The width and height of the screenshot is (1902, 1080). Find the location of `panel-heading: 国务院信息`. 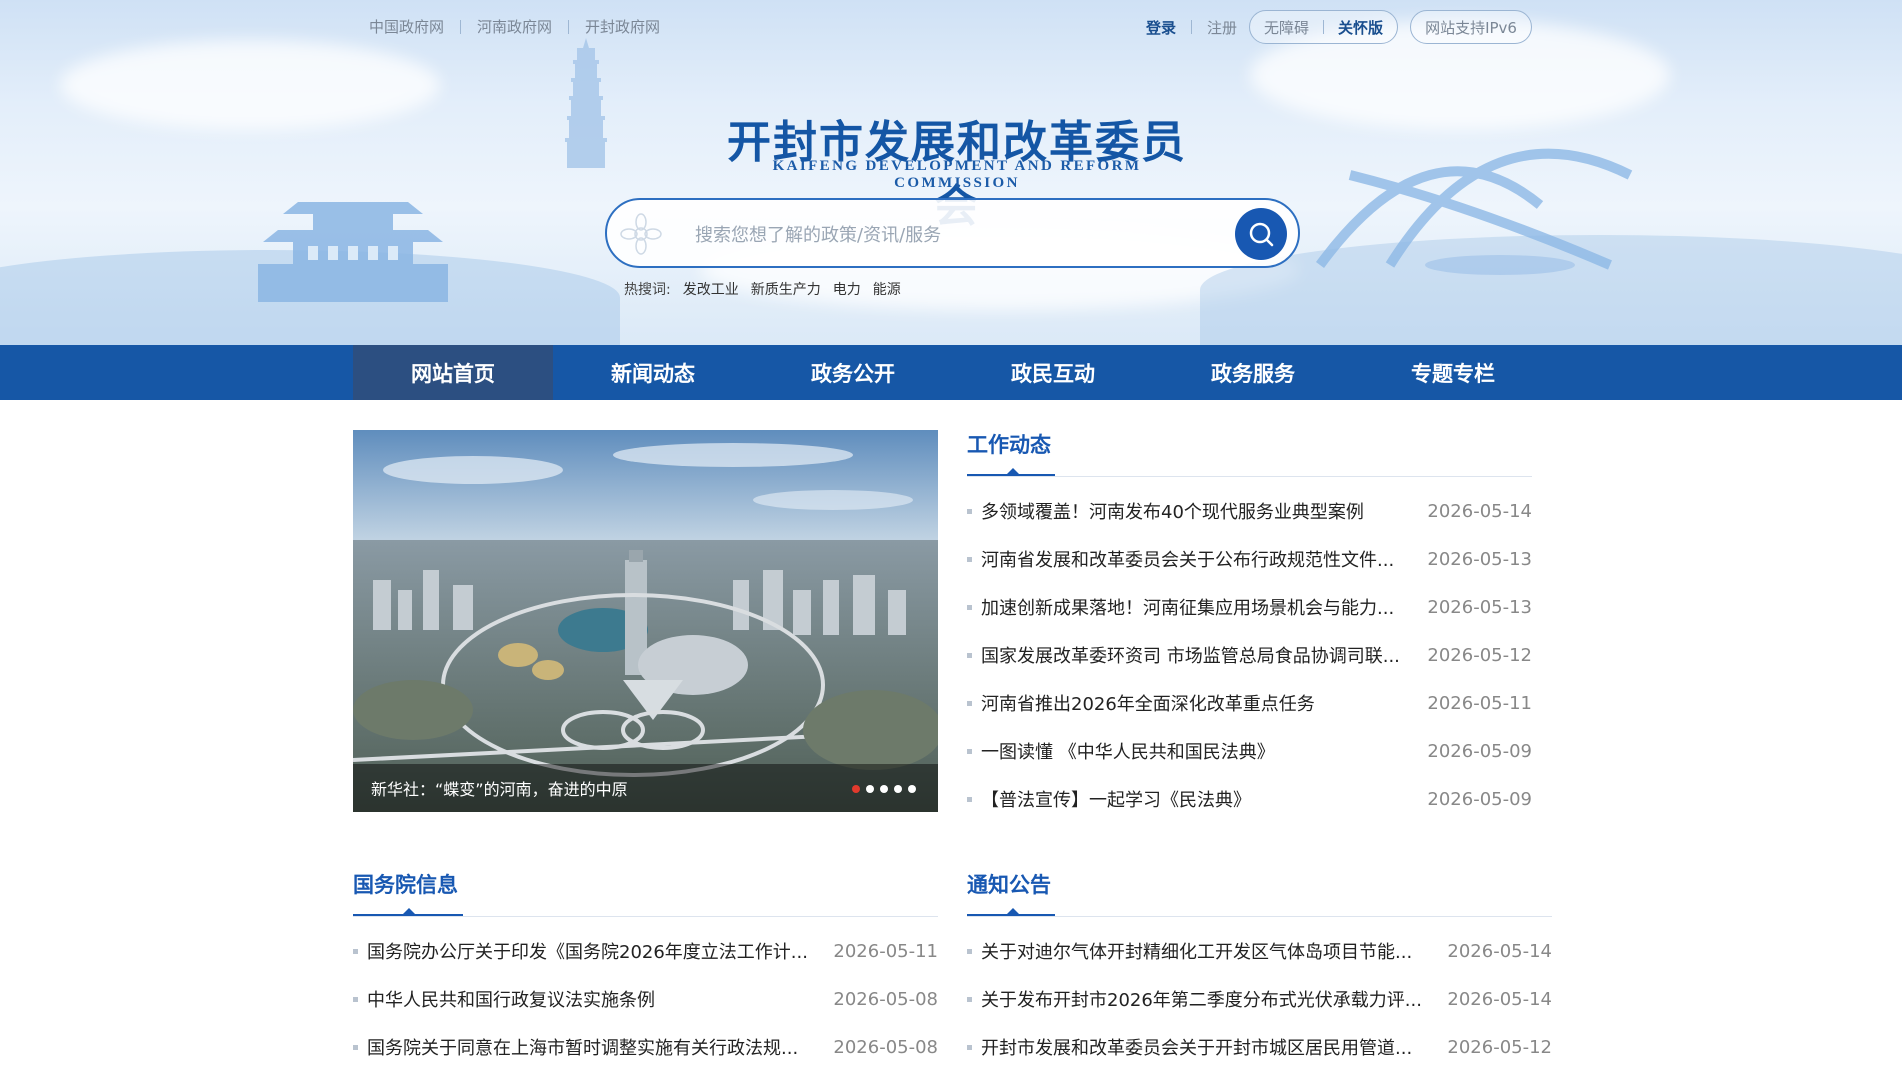

panel-heading: 国务院信息 is located at coordinates (645, 893).